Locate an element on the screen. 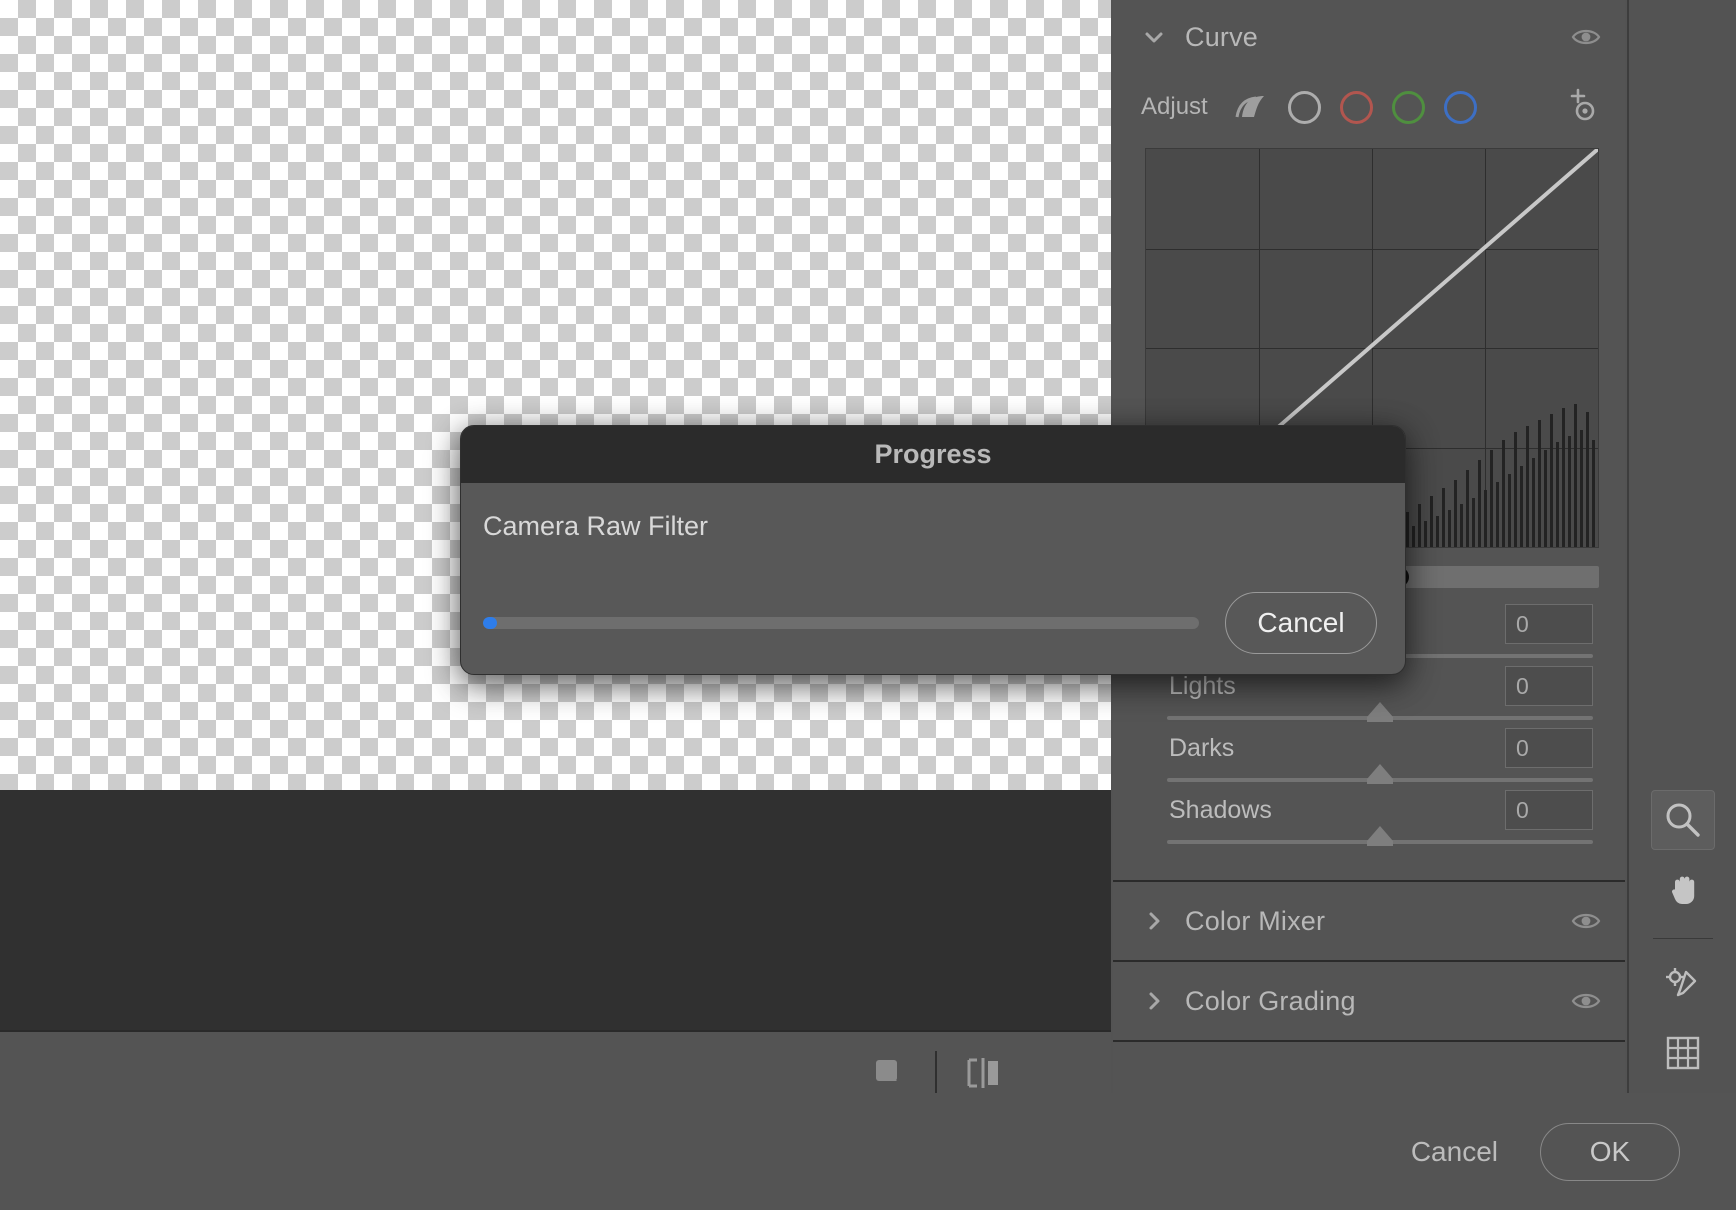 Image resolution: width=1736 pixels, height=1210 pixels. progress-dialog-body: Camera Raw Filter Cancel is located at coordinates (933, 578).